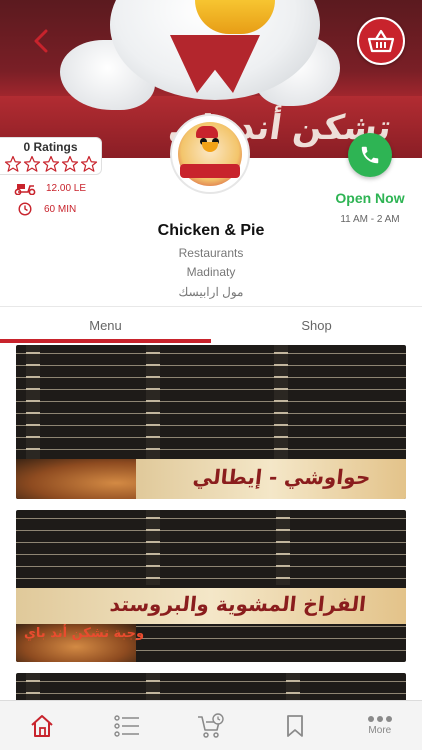  I want to click on basket-icon, so click(381, 41).